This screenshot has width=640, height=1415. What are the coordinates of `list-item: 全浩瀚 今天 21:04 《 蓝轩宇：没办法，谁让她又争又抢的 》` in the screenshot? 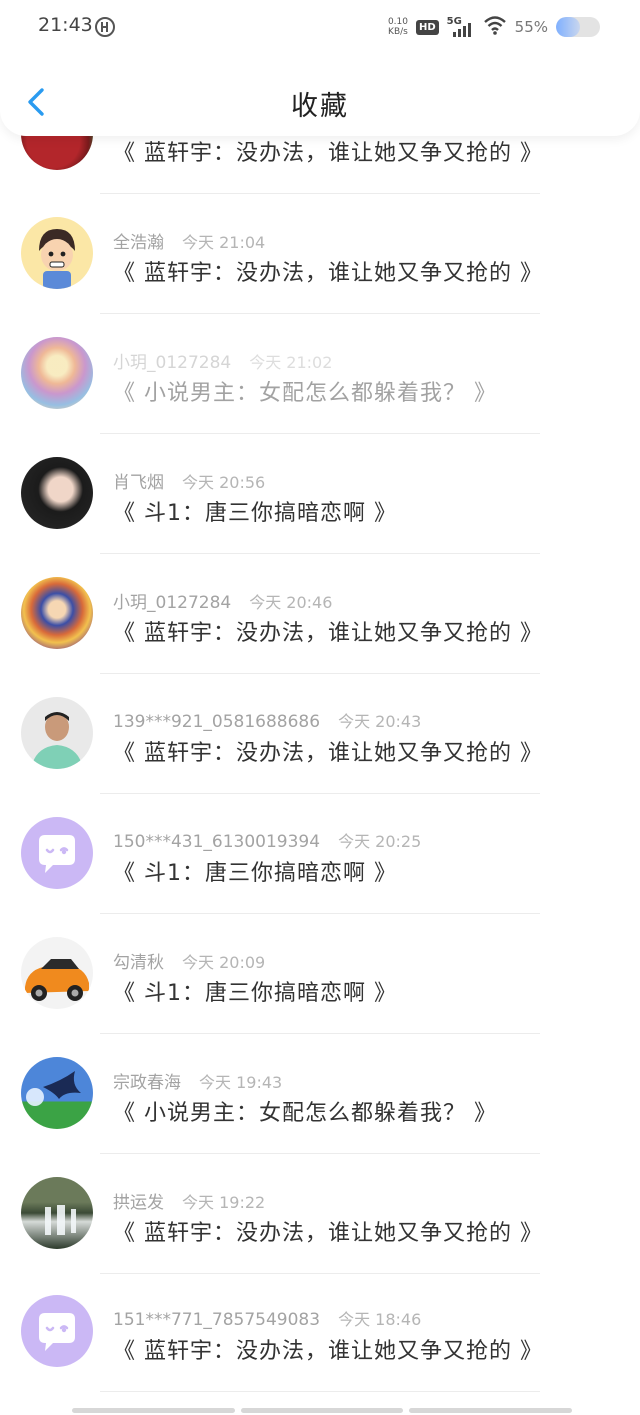 It's located at (320, 255).